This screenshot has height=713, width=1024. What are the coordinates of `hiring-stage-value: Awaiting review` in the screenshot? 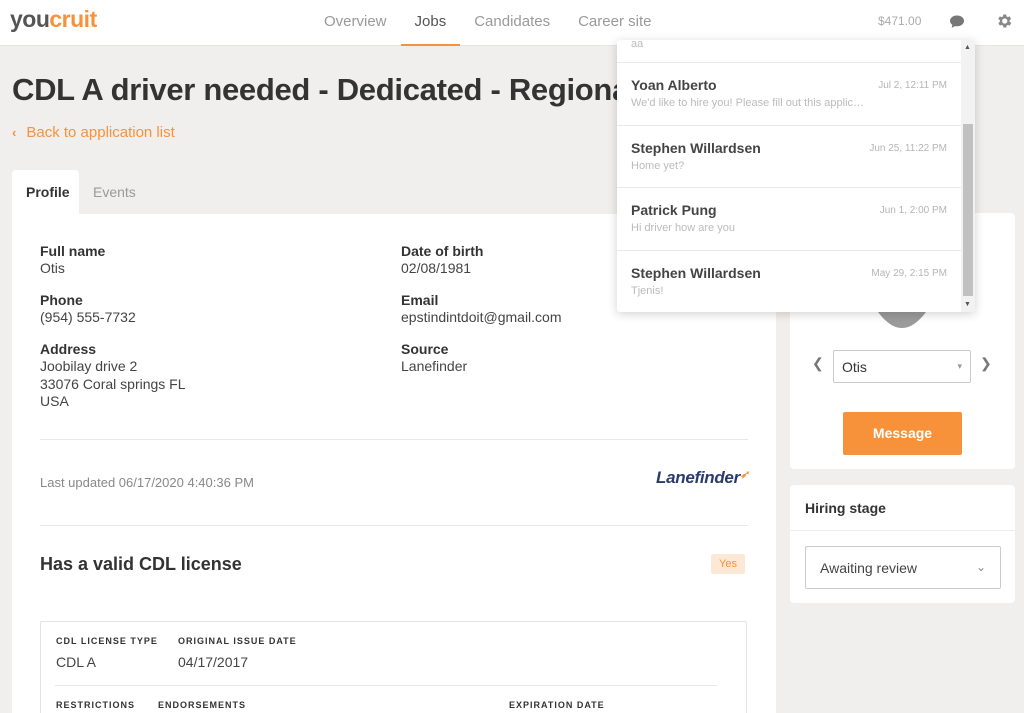 It's located at (869, 568).